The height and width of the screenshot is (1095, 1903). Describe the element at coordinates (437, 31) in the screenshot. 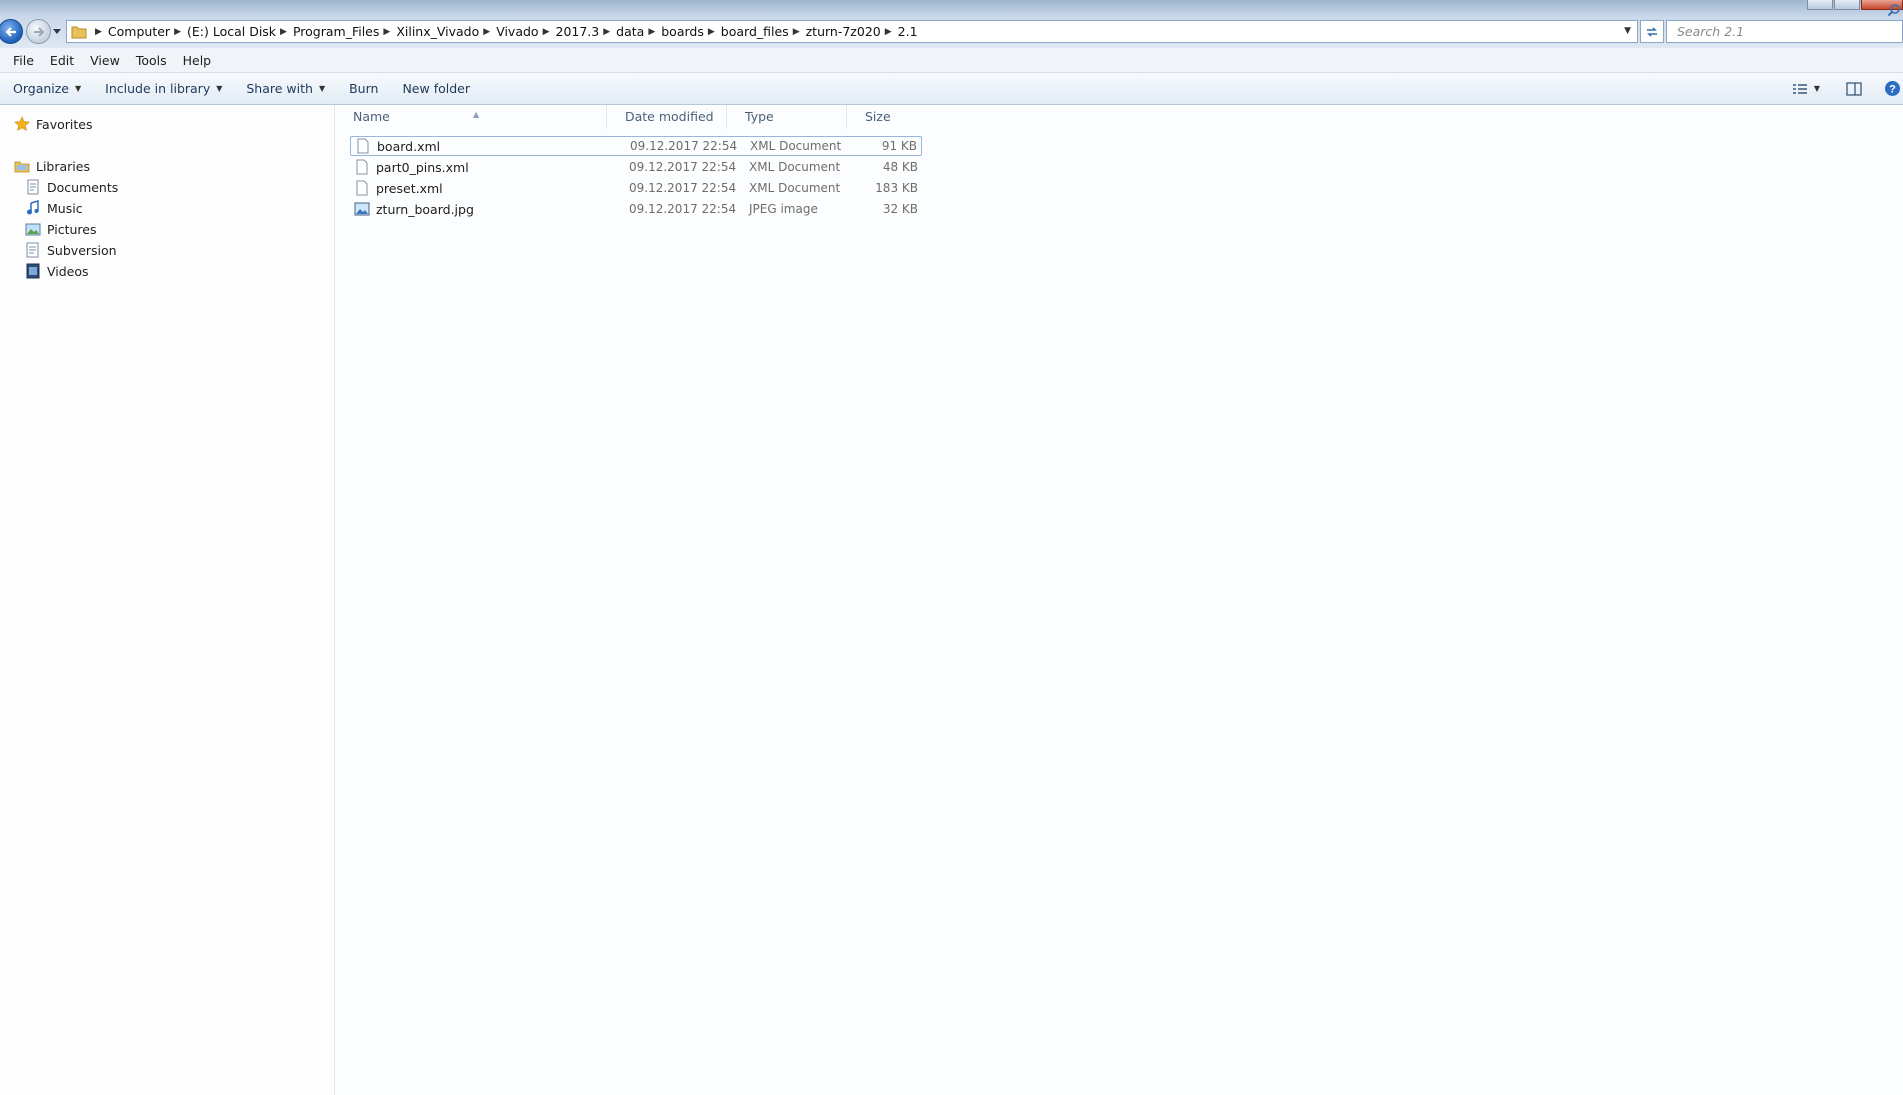

I see `breadcrumb-xilinx-vivado: Xilinx_Vivado` at that location.